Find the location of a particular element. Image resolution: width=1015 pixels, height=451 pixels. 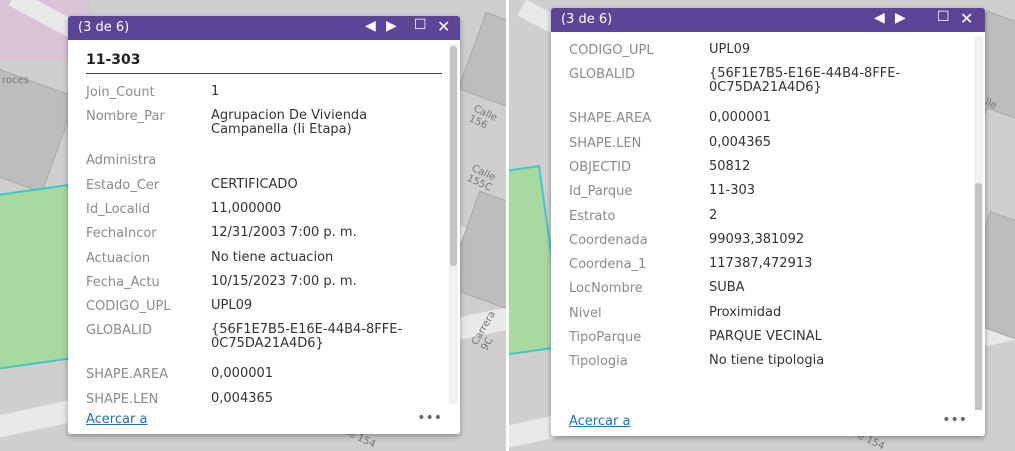

attribute-key: Id_Parque is located at coordinates (601, 192).